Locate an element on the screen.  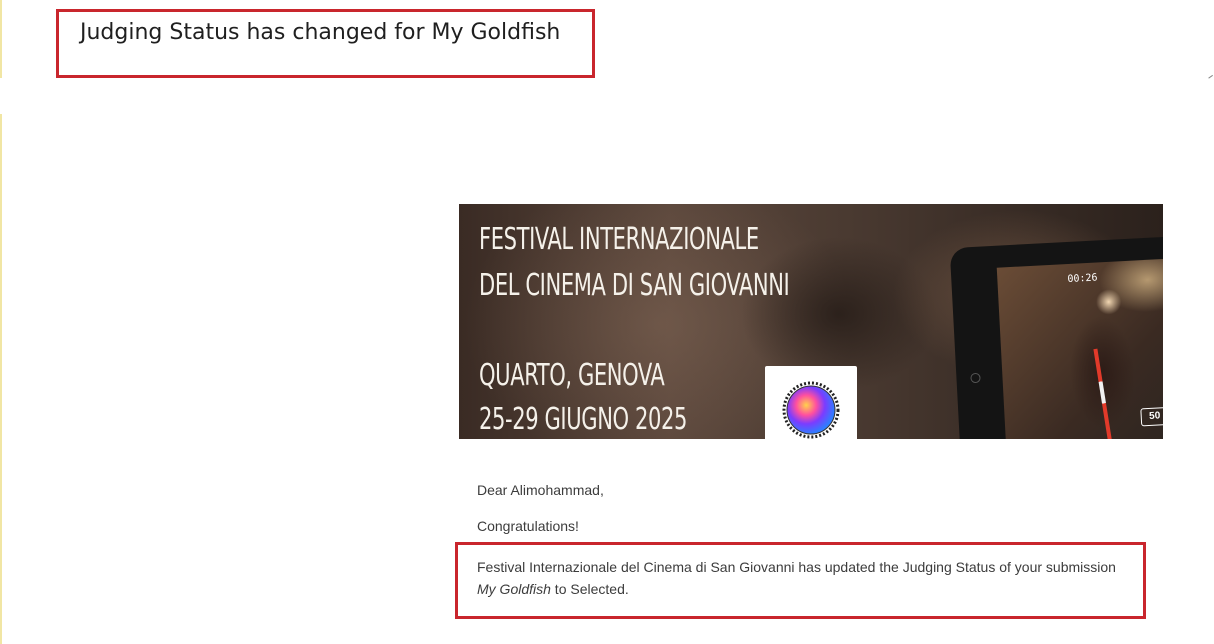
banner-title-line-2: DEL CINEMA DI SAN GIOVANNI is located at coordinates (634, 285).